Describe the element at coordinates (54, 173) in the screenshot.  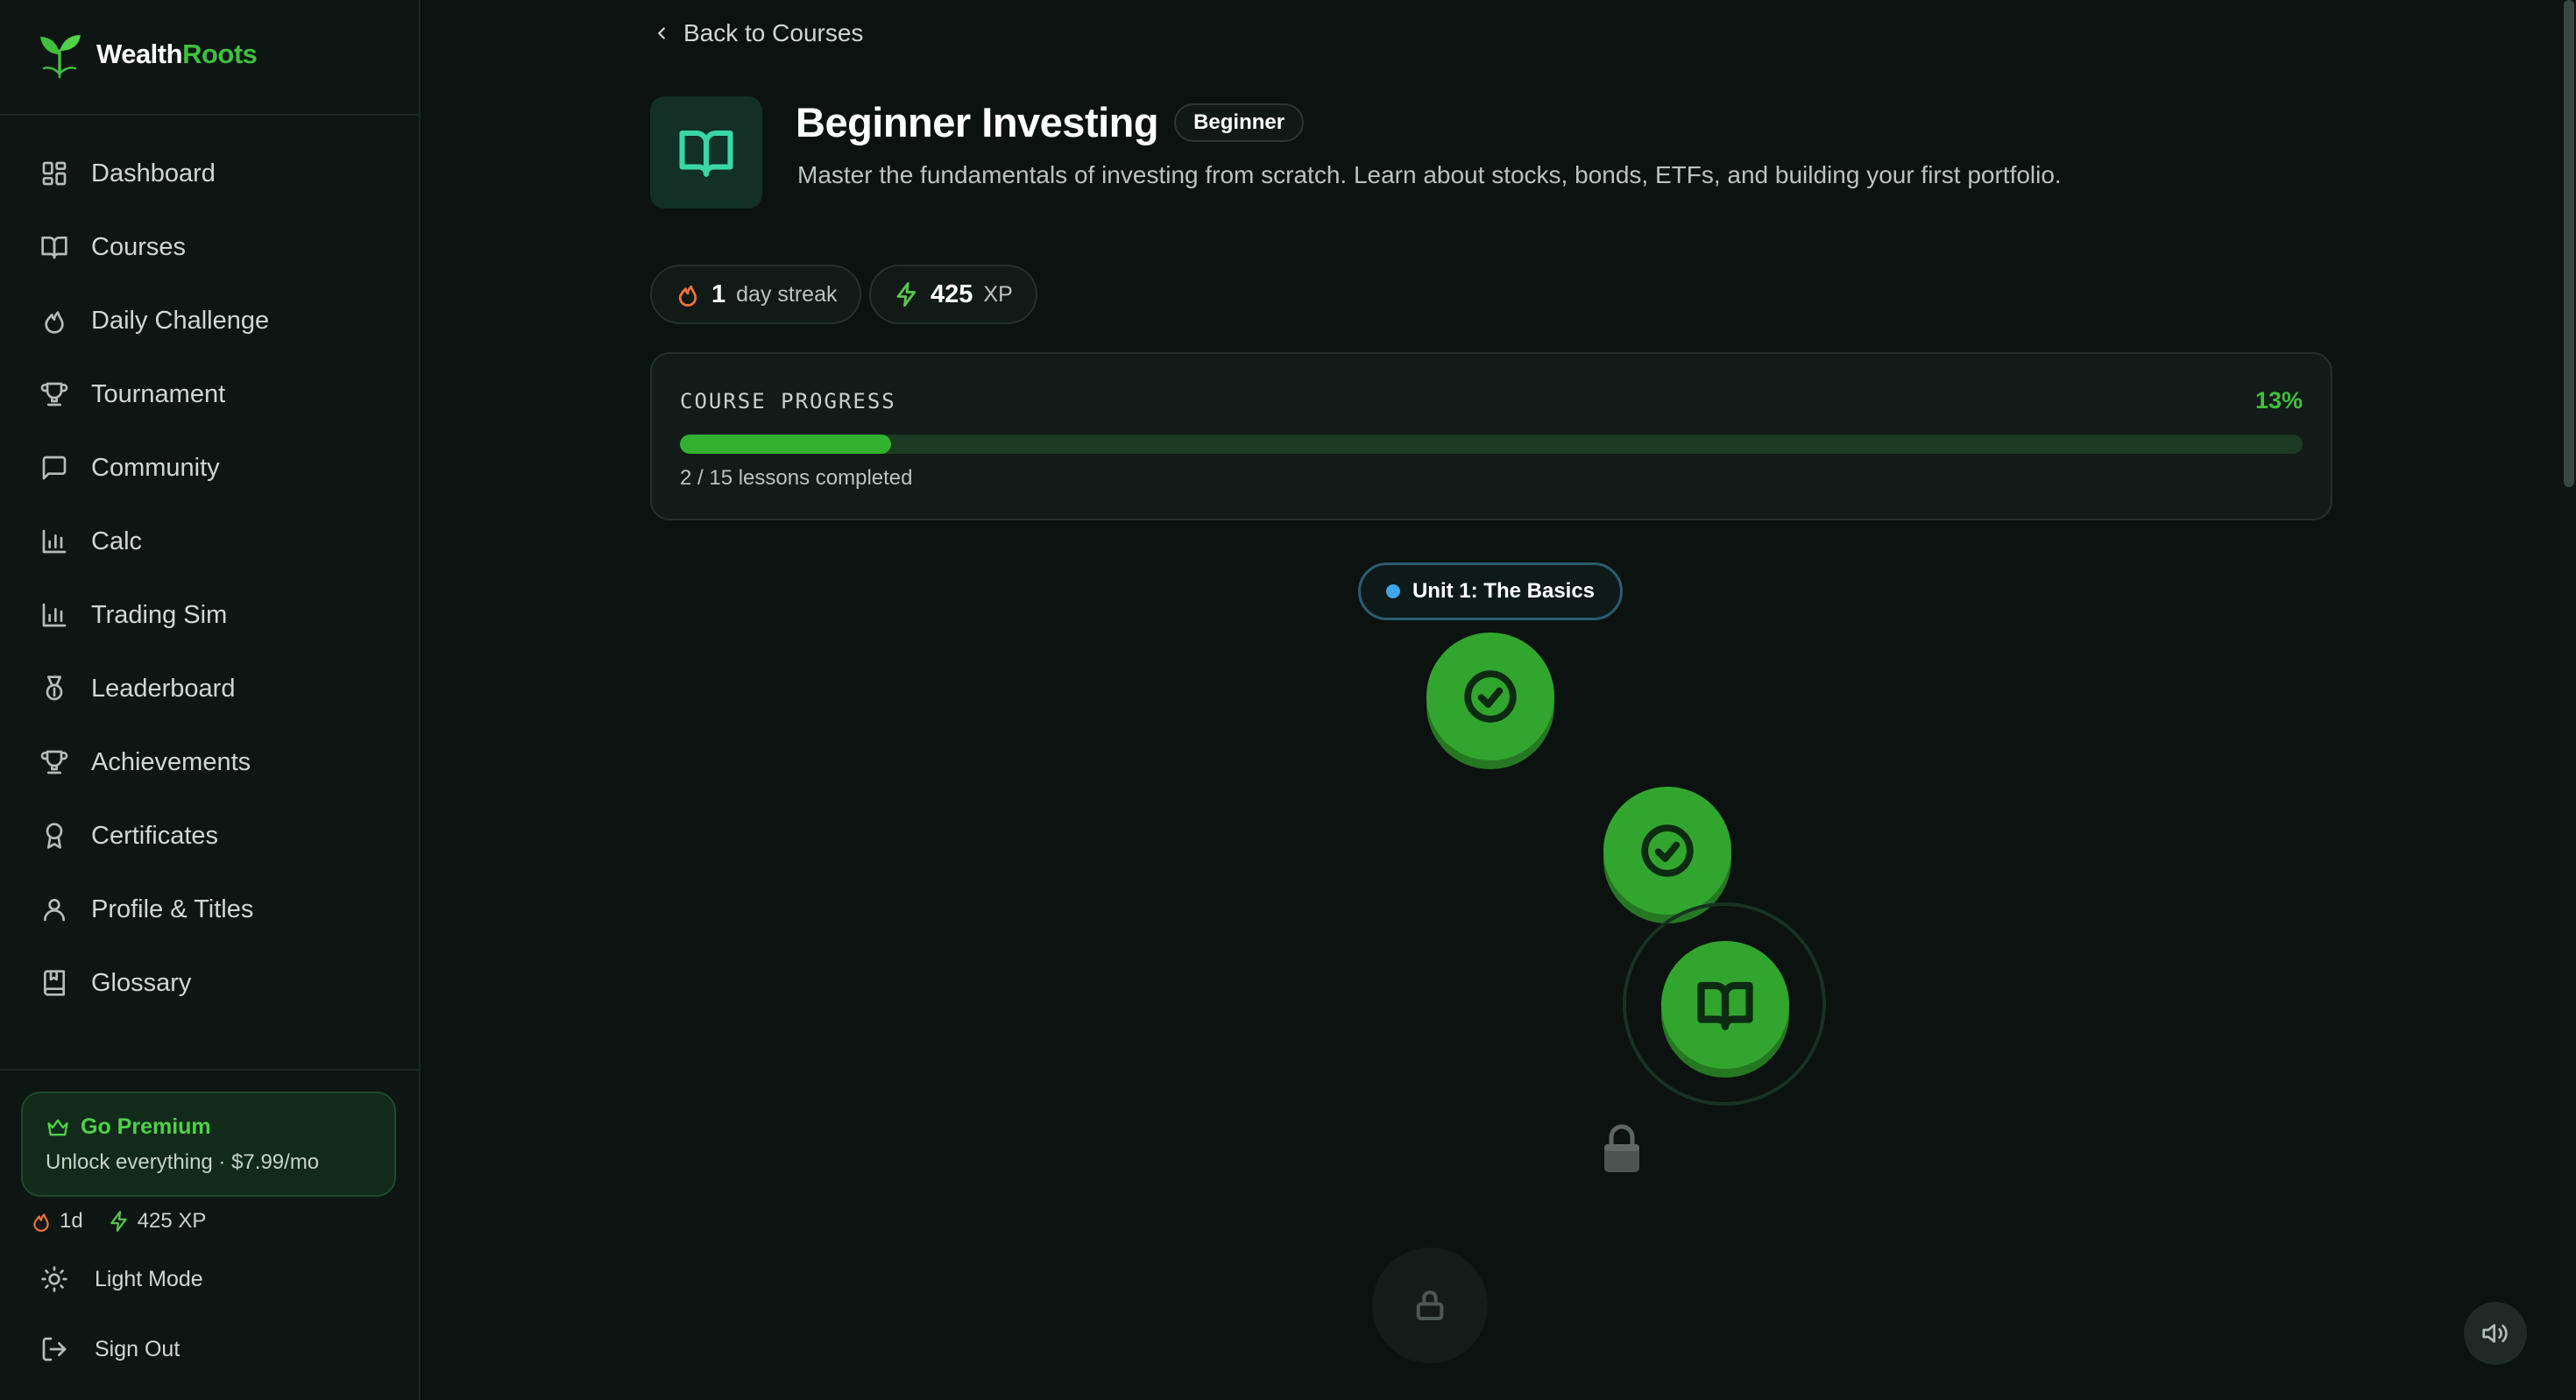
I see `grid-icon` at that location.